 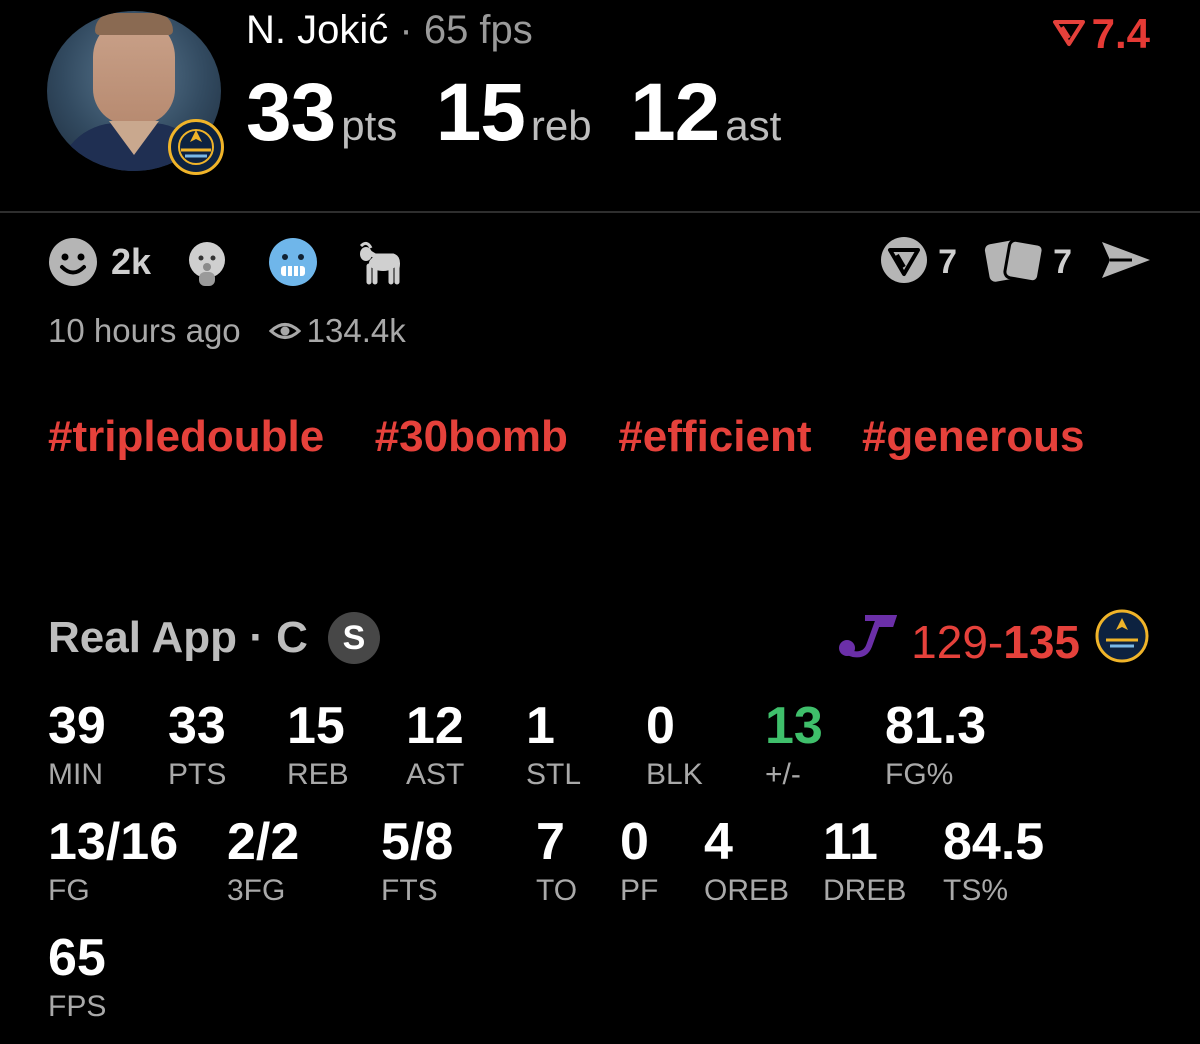 I want to click on stat-stl: 1 STL, so click(x=553, y=745).